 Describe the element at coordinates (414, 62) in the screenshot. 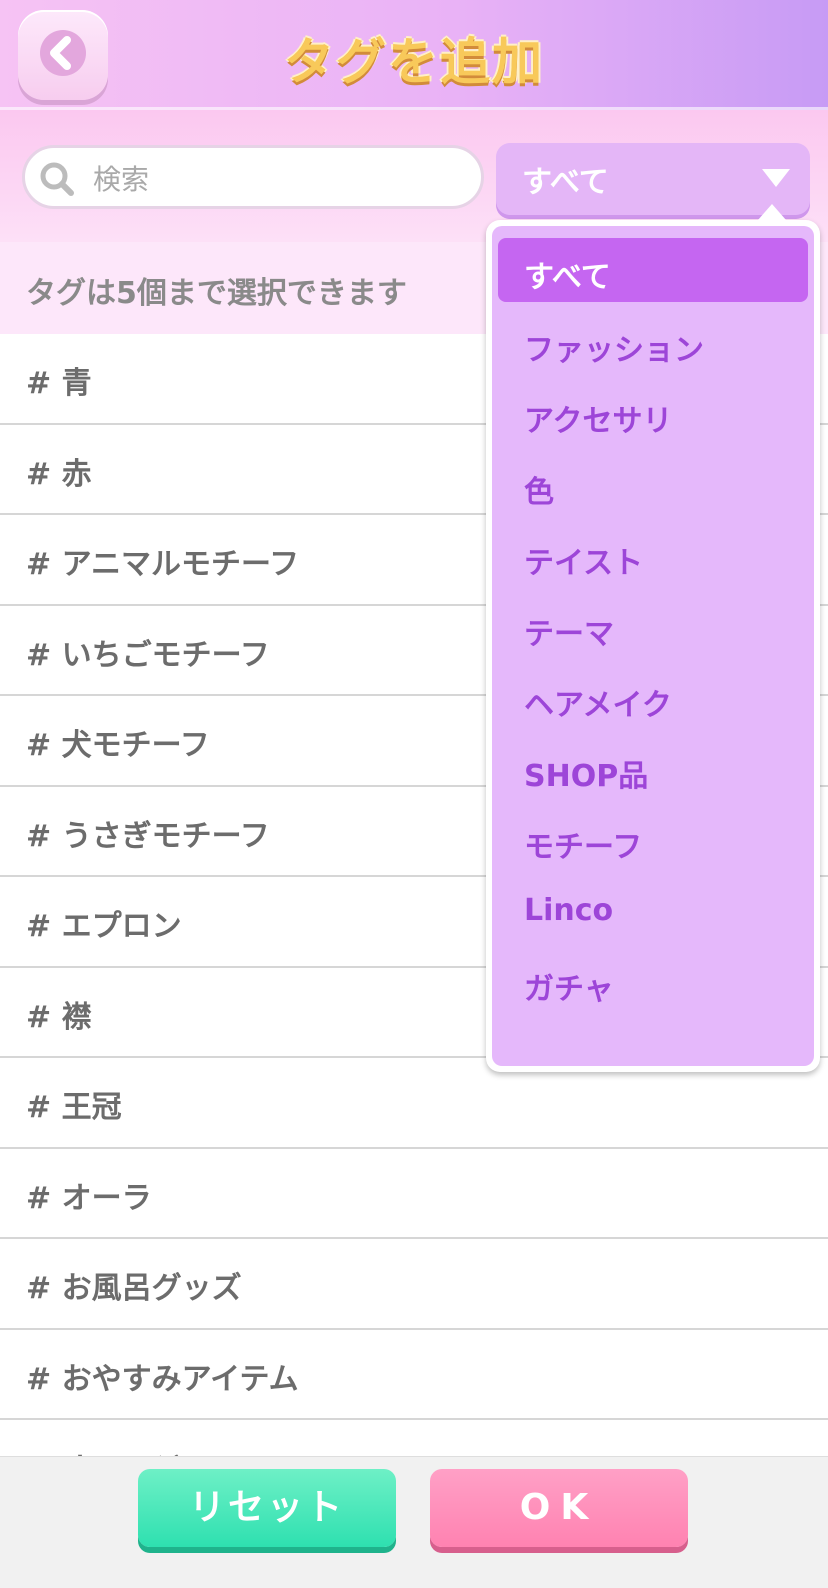

I see `page-title: タグを追加` at that location.